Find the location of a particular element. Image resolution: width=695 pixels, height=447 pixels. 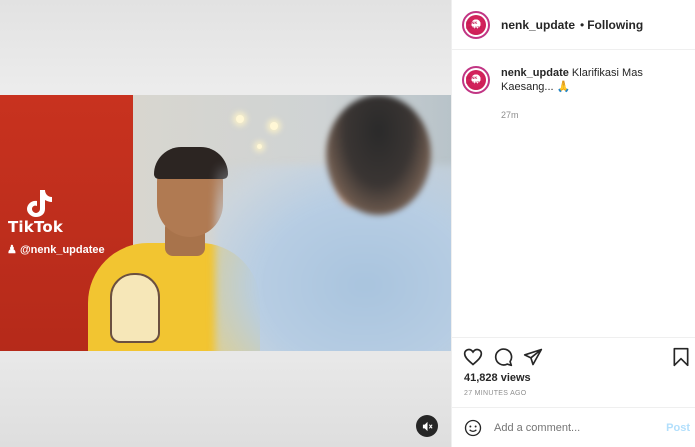

caption-time: 27m is located at coordinates (581, 115).